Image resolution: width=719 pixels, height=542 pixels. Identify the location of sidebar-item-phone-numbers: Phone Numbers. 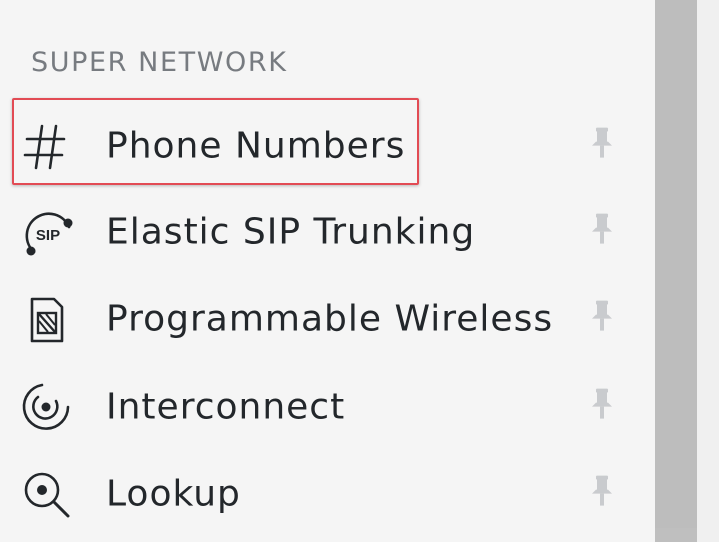
(320, 146).